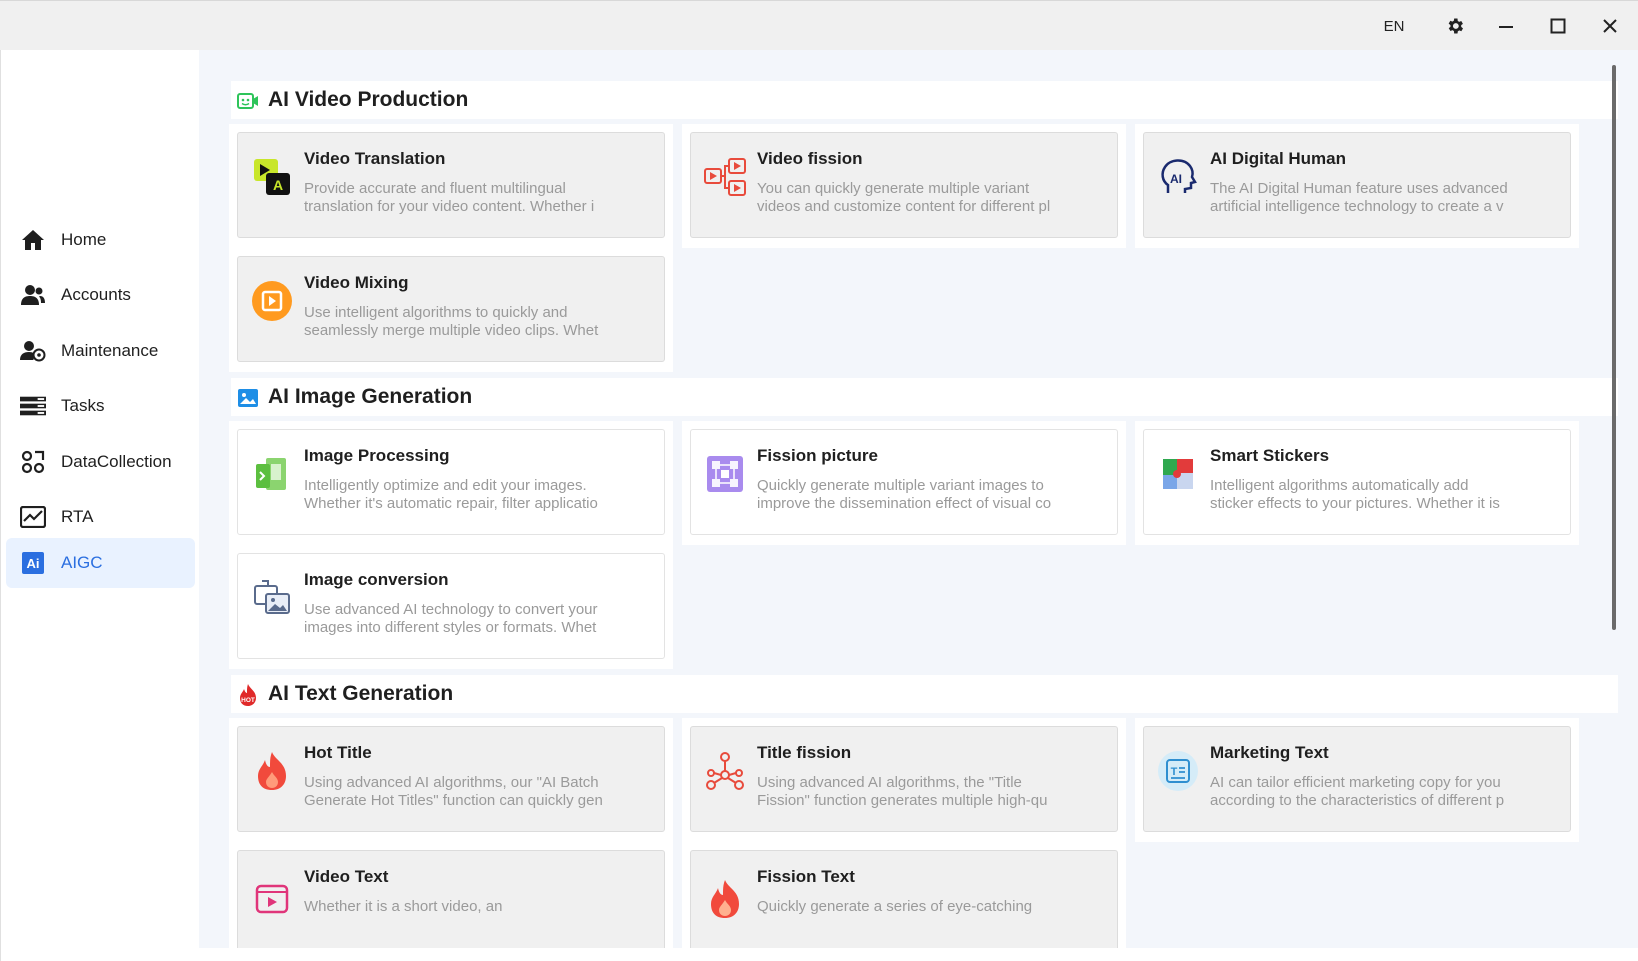 The width and height of the screenshot is (1638, 961). I want to click on image-conversion-icon, so click(272, 598).